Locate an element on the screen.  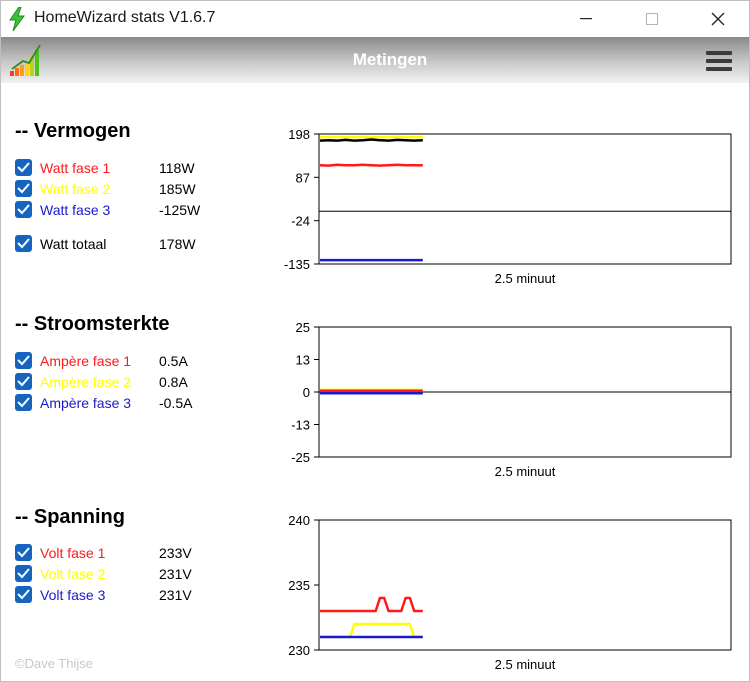
y-tick-label: 0 is located at coordinates (306, 392).